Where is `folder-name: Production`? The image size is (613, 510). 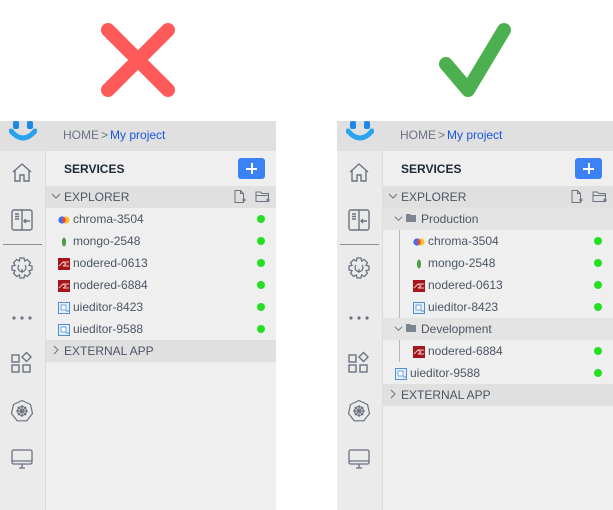 folder-name: Production is located at coordinates (450, 219).